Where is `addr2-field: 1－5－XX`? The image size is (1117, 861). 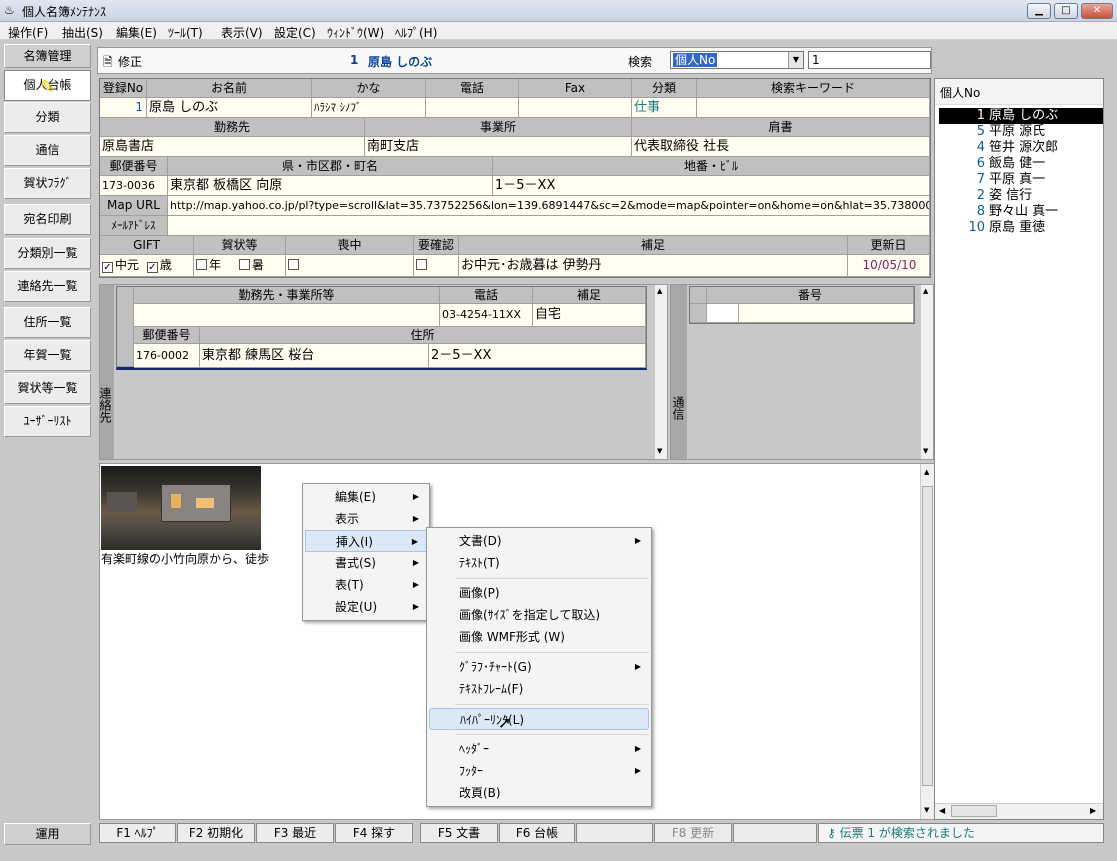
addr2-field: 1－5－XX is located at coordinates (711, 186).